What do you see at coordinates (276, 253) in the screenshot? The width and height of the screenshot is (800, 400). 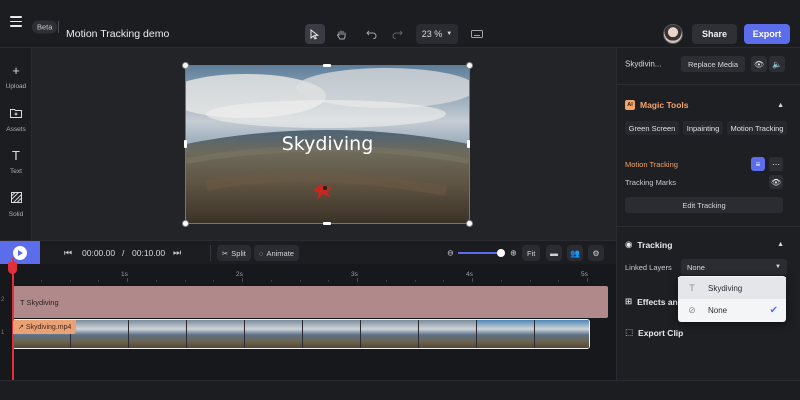 I see `animate-button: ◌ Animate` at bounding box center [276, 253].